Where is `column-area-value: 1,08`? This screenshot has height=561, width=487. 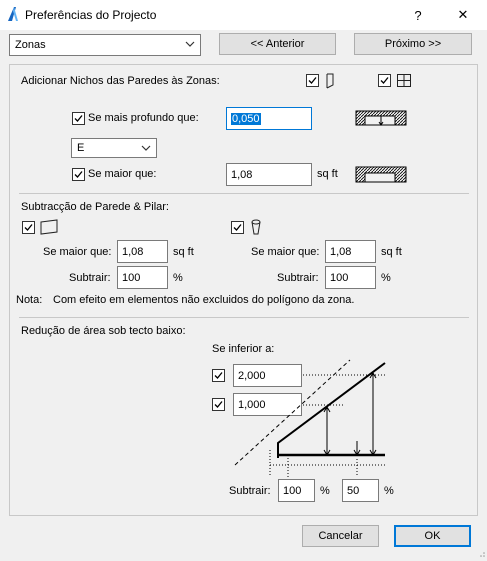 column-area-value: 1,08 is located at coordinates (341, 251).